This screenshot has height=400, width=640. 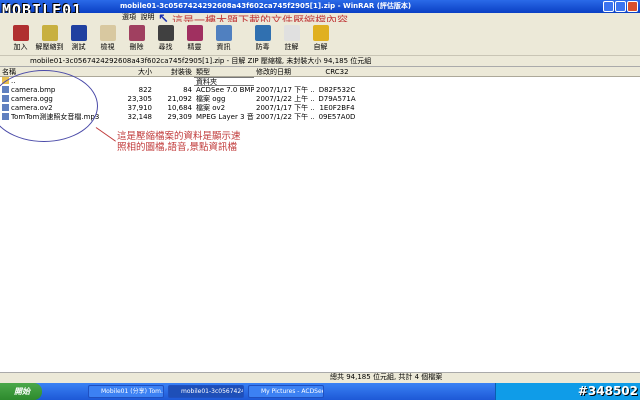 I want to click on toolbar-button: 自解, so click(x=320, y=38).